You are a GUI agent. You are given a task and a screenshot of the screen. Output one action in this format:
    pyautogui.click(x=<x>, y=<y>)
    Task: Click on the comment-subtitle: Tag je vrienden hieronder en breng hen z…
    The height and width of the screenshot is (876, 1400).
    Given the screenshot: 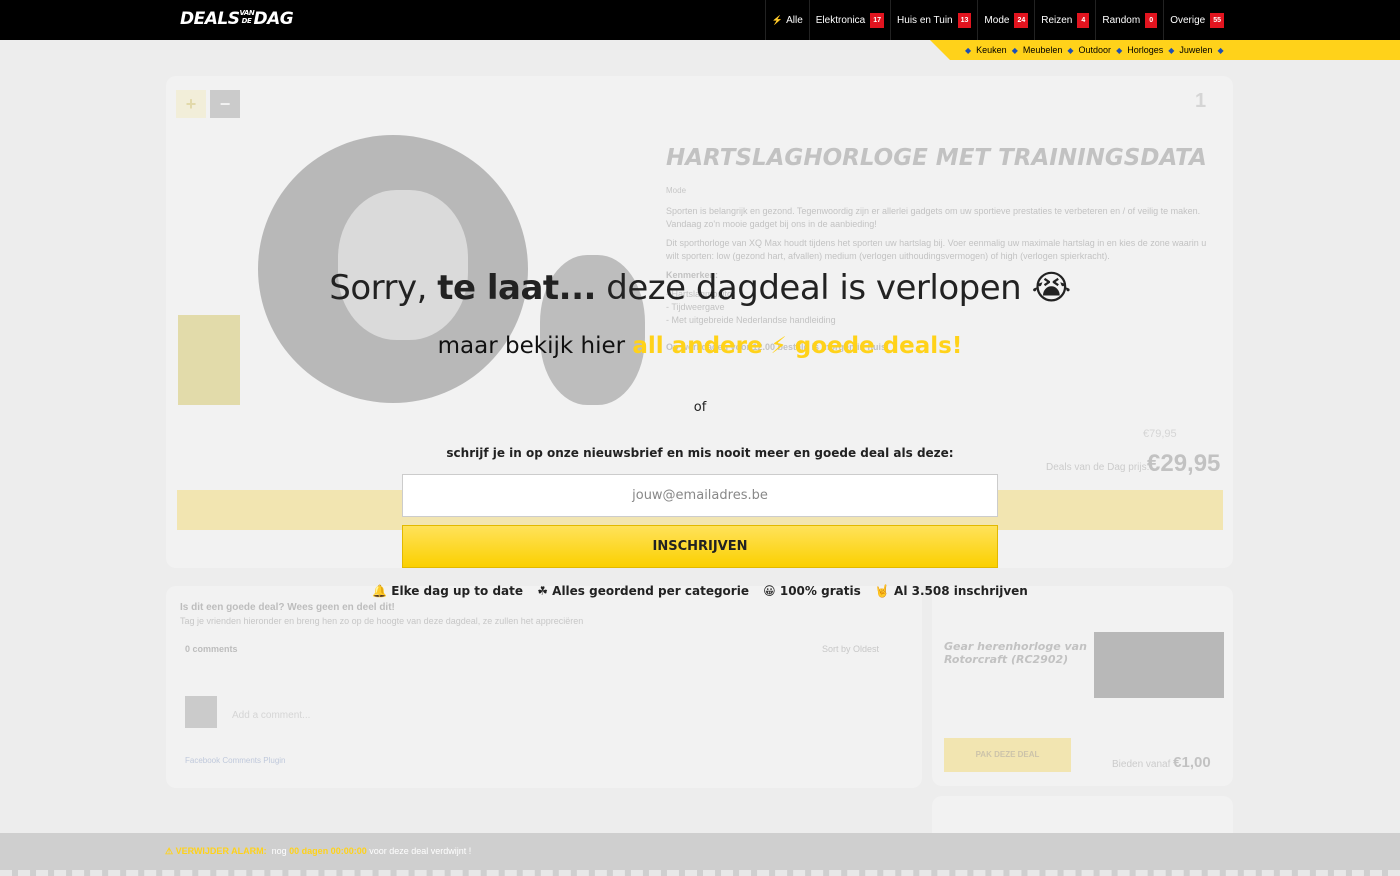 What is the action you would take?
    pyautogui.click(x=382, y=621)
    